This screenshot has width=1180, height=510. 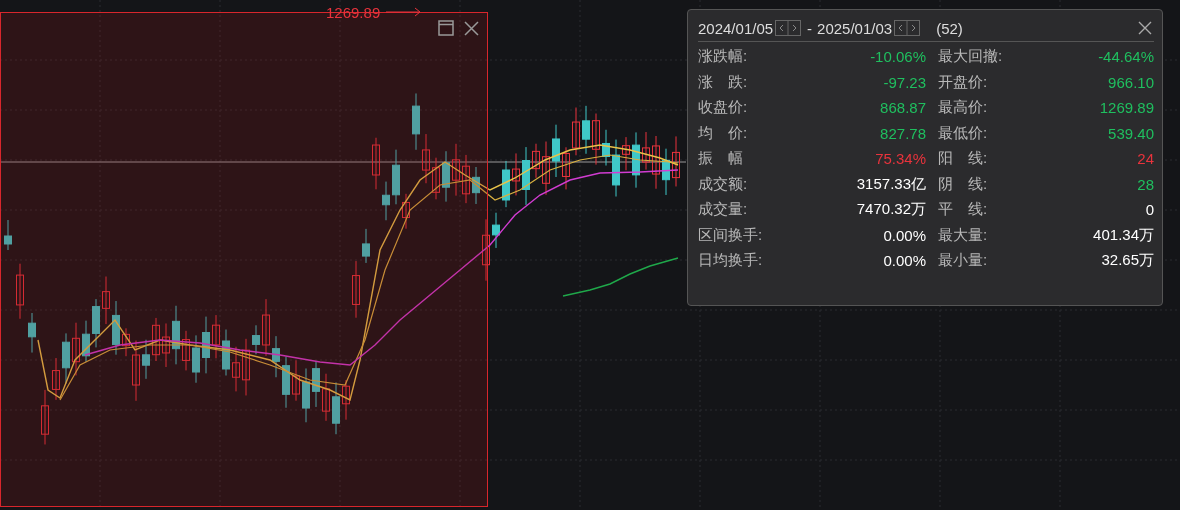 What do you see at coordinates (1145, 159) in the screenshot?
I see `stat-value: 24` at bounding box center [1145, 159].